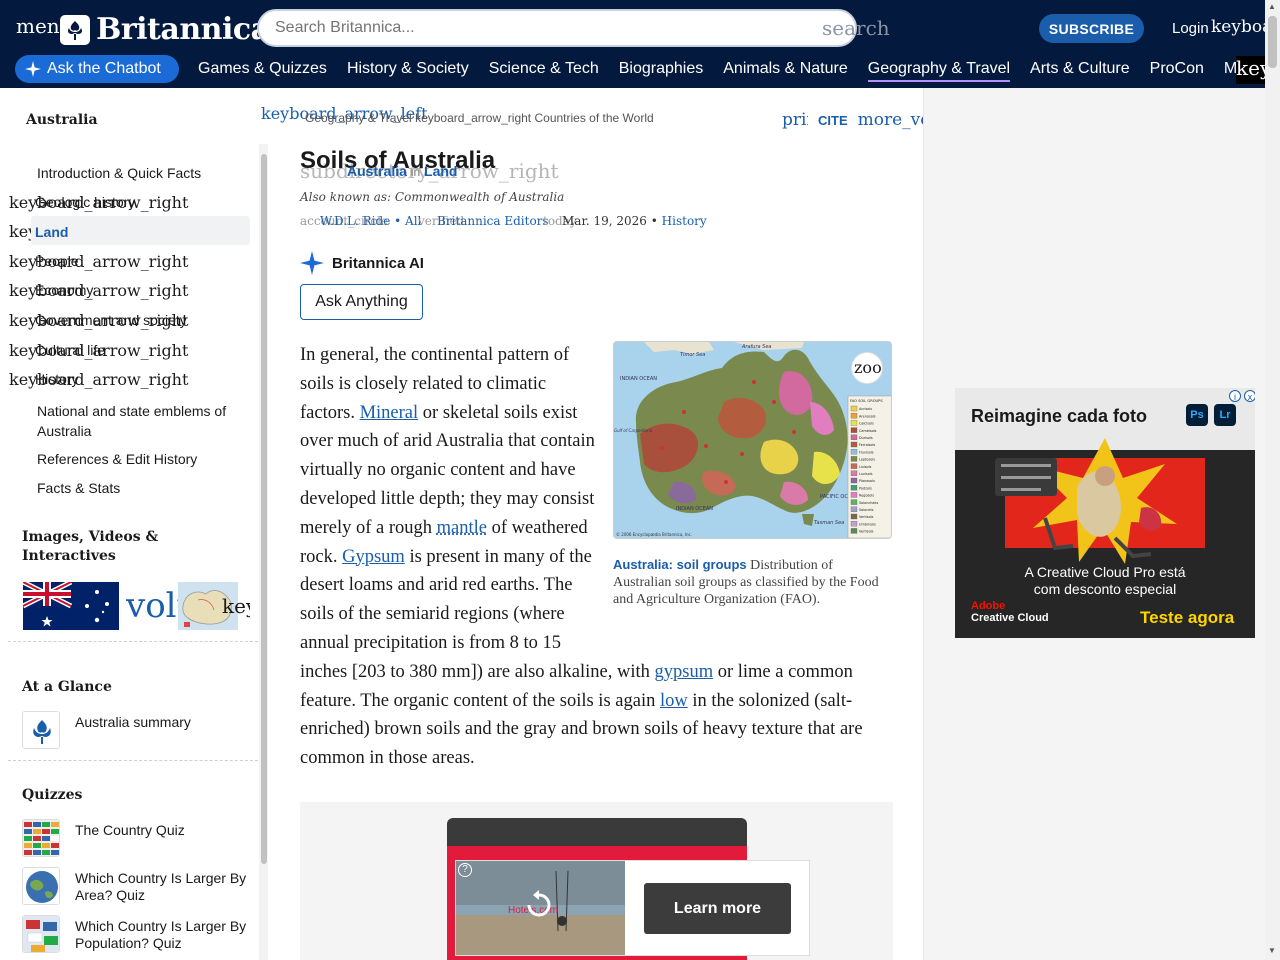 The image size is (1280, 960). What do you see at coordinates (833, 120) in the screenshot?
I see `cite-button: CITE` at bounding box center [833, 120].